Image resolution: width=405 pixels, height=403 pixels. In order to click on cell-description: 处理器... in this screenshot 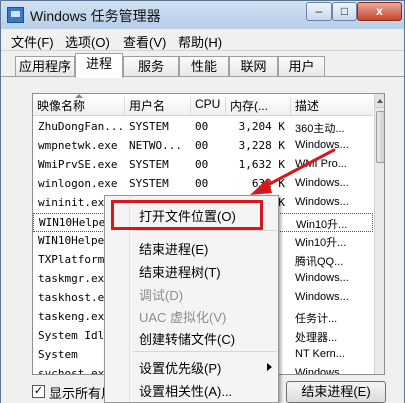, I will do `click(316, 338)`.